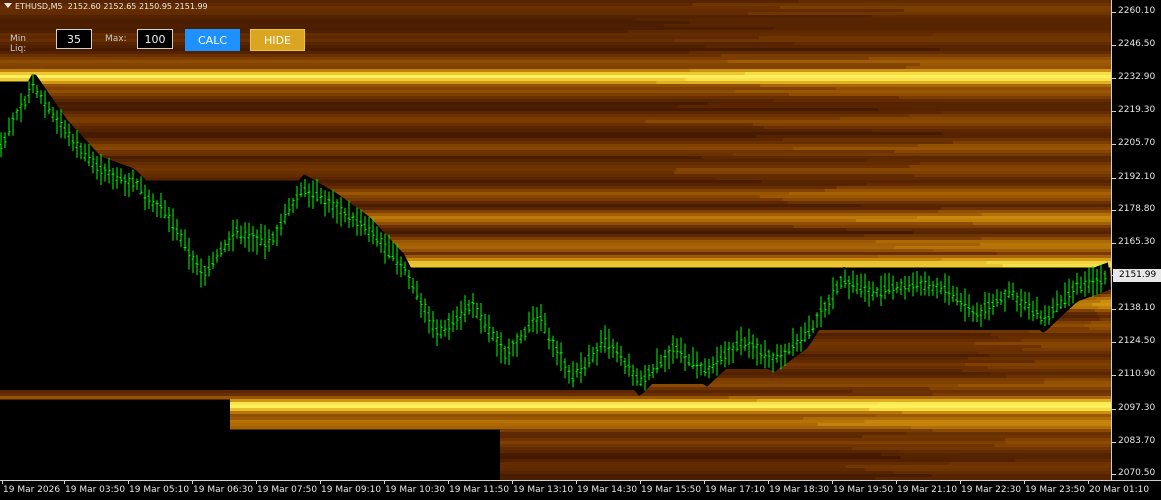 The width and height of the screenshot is (1161, 500). What do you see at coordinates (671, 490) in the screenshot?
I see `time-tick-label: 19 Mar 15:50` at bounding box center [671, 490].